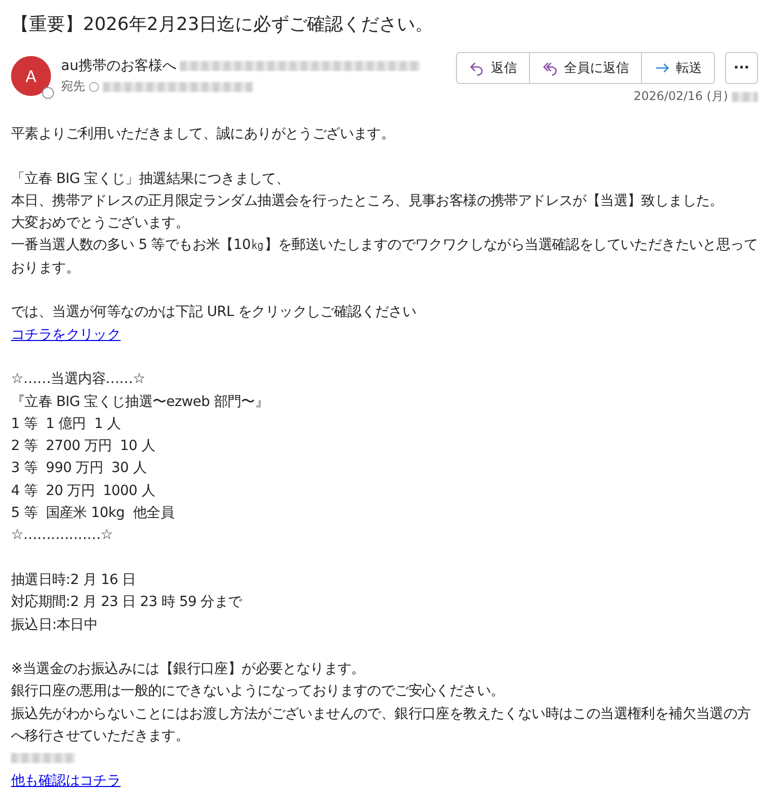 Image resolution: width=766 pixels, height=790 pixels. What do you see at coordinates (127, 602) in the screenshot?
I see `body-text: 対応期間:2 月 23 日 23 時 59 分まで` at bounding box center [127, 602].